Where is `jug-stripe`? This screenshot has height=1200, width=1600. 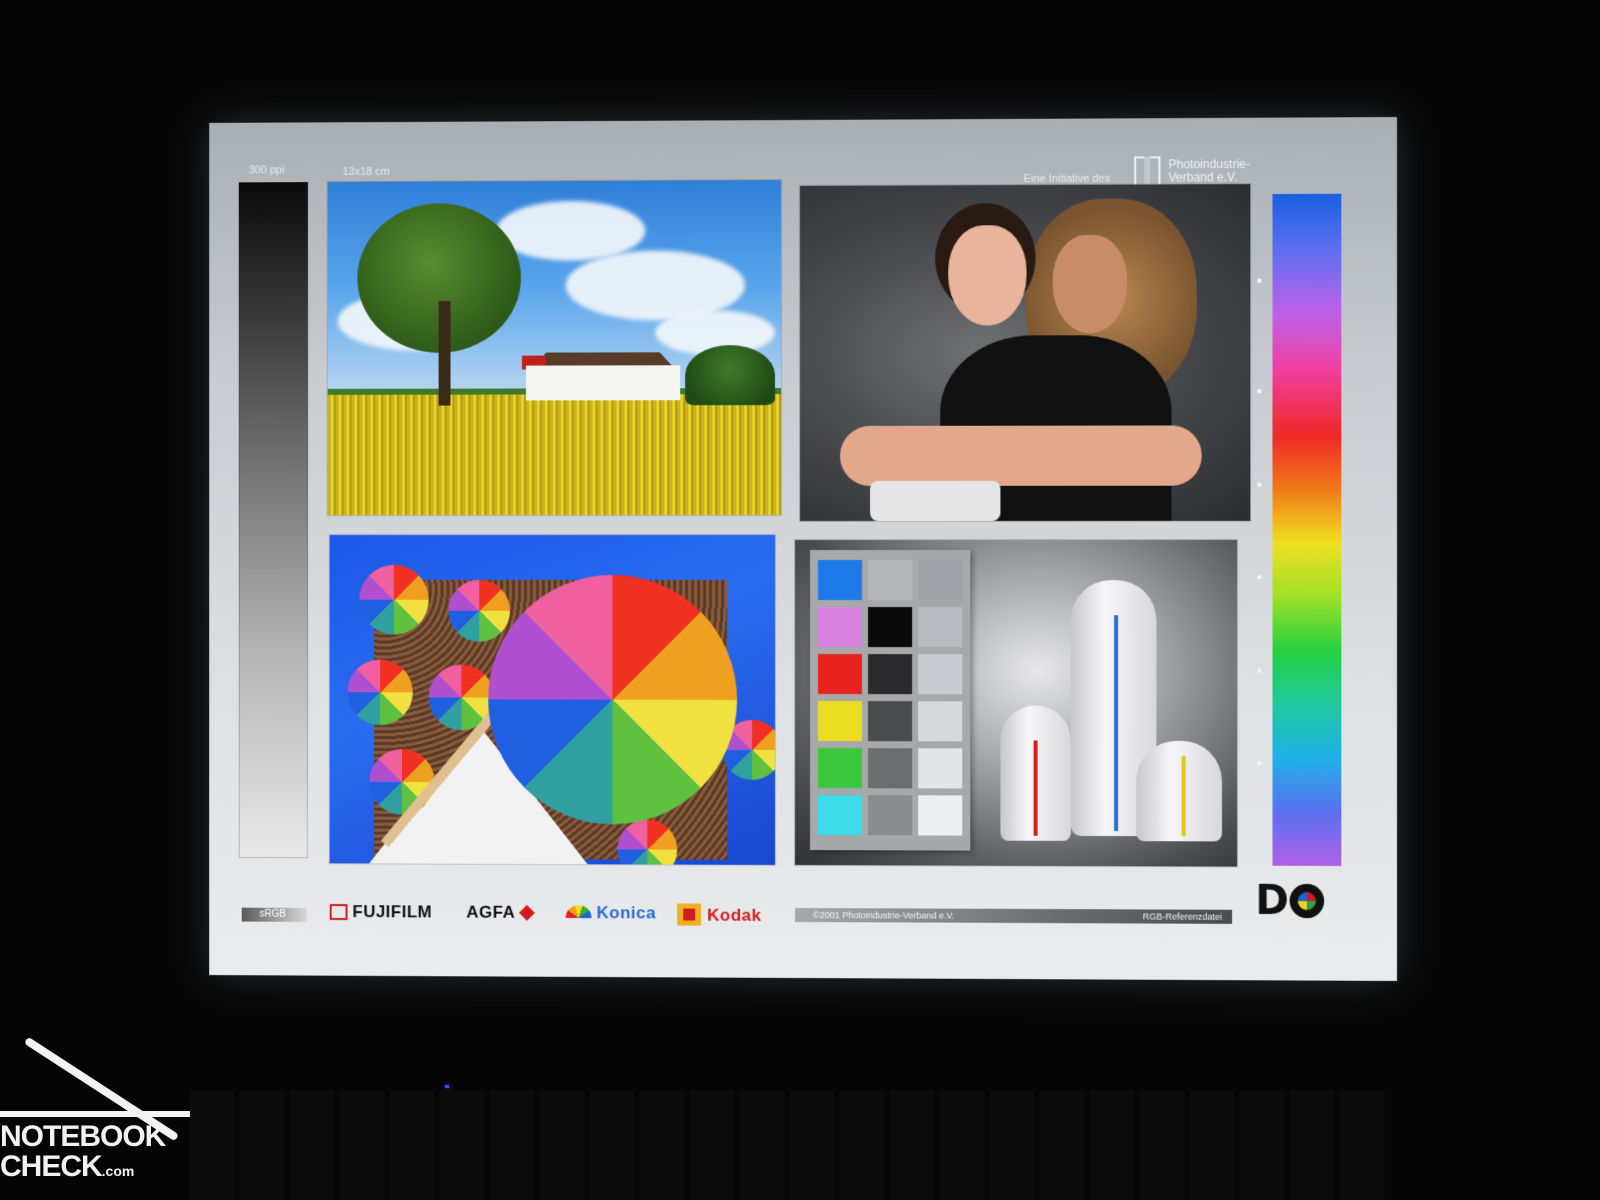
jug-stripe is located at coordinates (1116, 723).